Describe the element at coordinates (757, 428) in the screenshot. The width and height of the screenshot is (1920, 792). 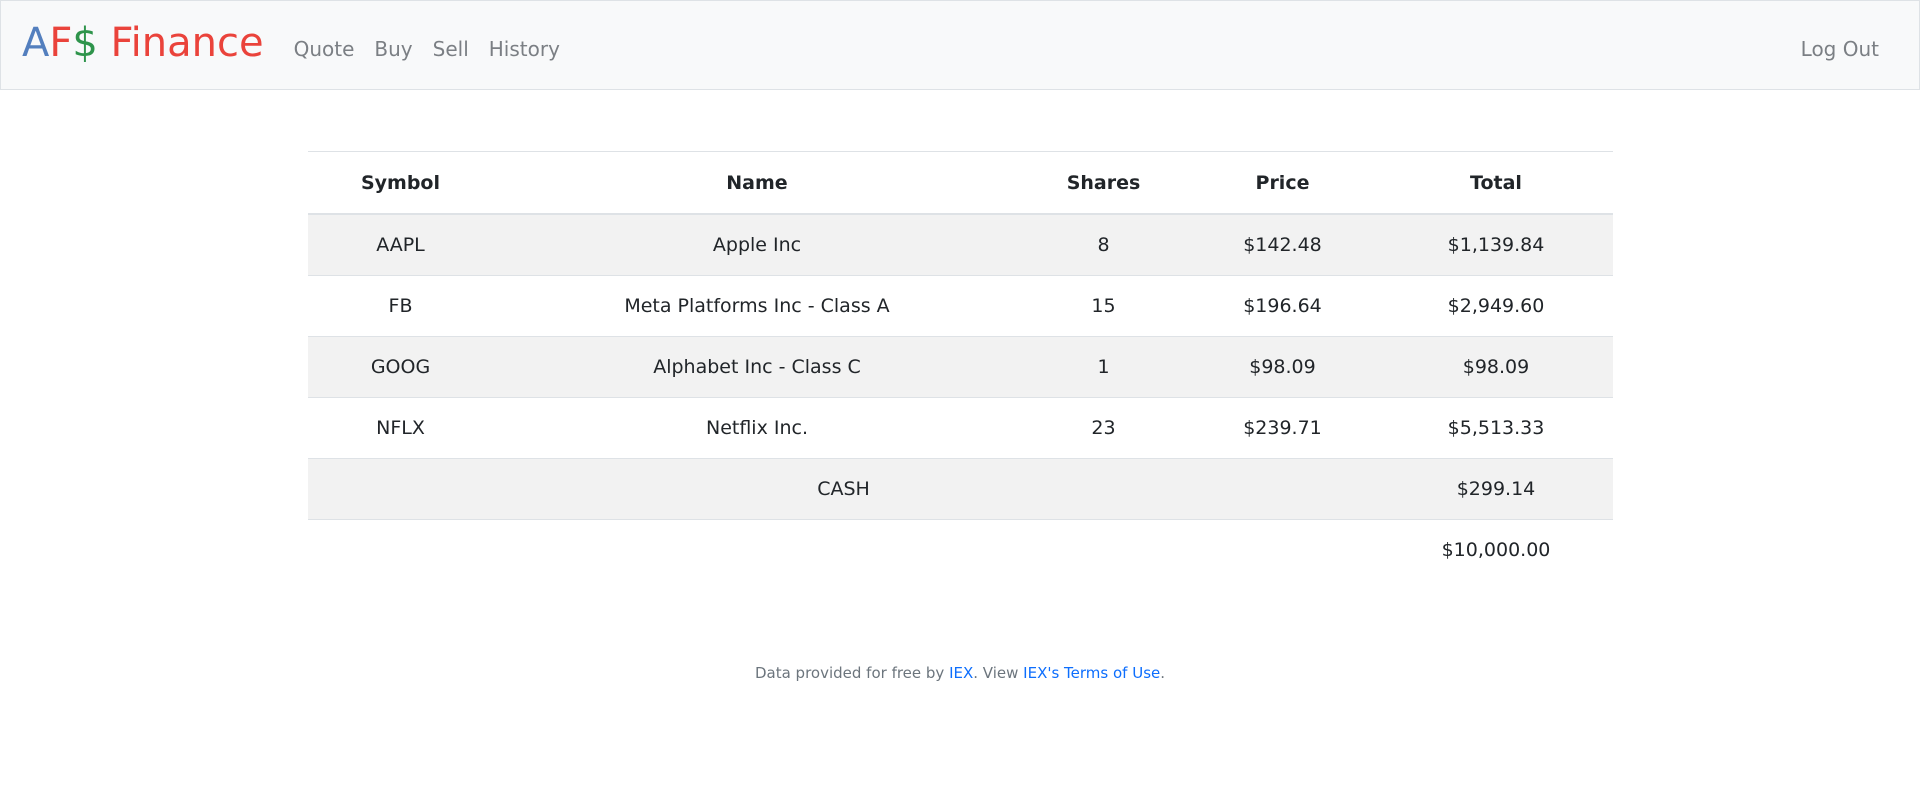
I see `cell-name: Netflix Inc.` at that location.